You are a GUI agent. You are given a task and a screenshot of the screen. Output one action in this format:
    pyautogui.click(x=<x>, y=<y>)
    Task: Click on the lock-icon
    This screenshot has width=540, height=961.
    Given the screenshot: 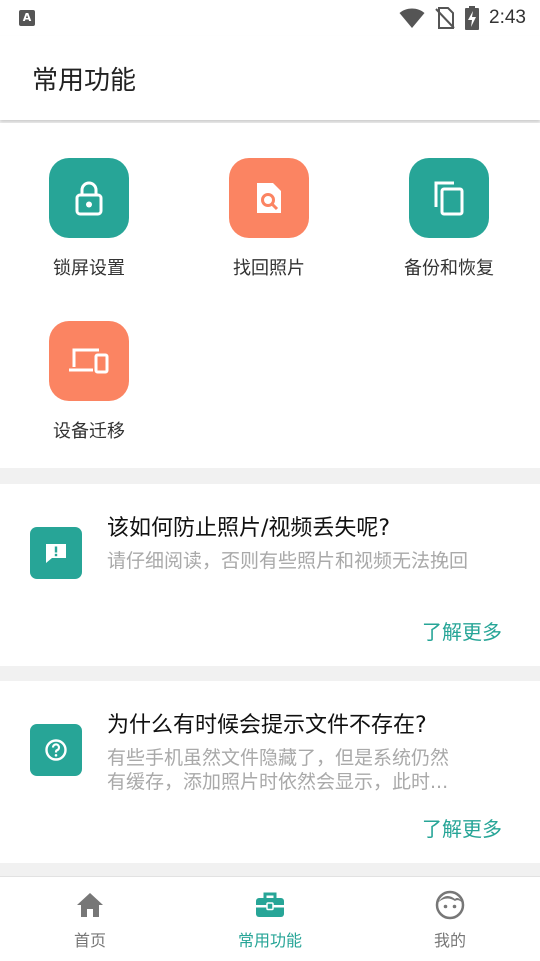 What is the action you would take?
    pyautogui.click(x=89, y=198)
    